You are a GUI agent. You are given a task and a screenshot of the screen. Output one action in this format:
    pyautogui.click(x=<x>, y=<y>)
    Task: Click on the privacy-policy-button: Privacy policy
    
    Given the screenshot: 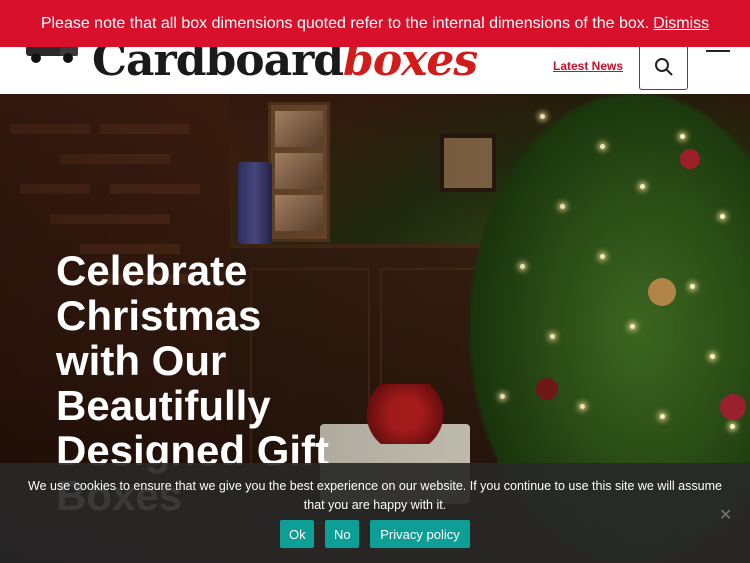 What is the action you would take?
    pyautogui.click(x=420, y=534)
    